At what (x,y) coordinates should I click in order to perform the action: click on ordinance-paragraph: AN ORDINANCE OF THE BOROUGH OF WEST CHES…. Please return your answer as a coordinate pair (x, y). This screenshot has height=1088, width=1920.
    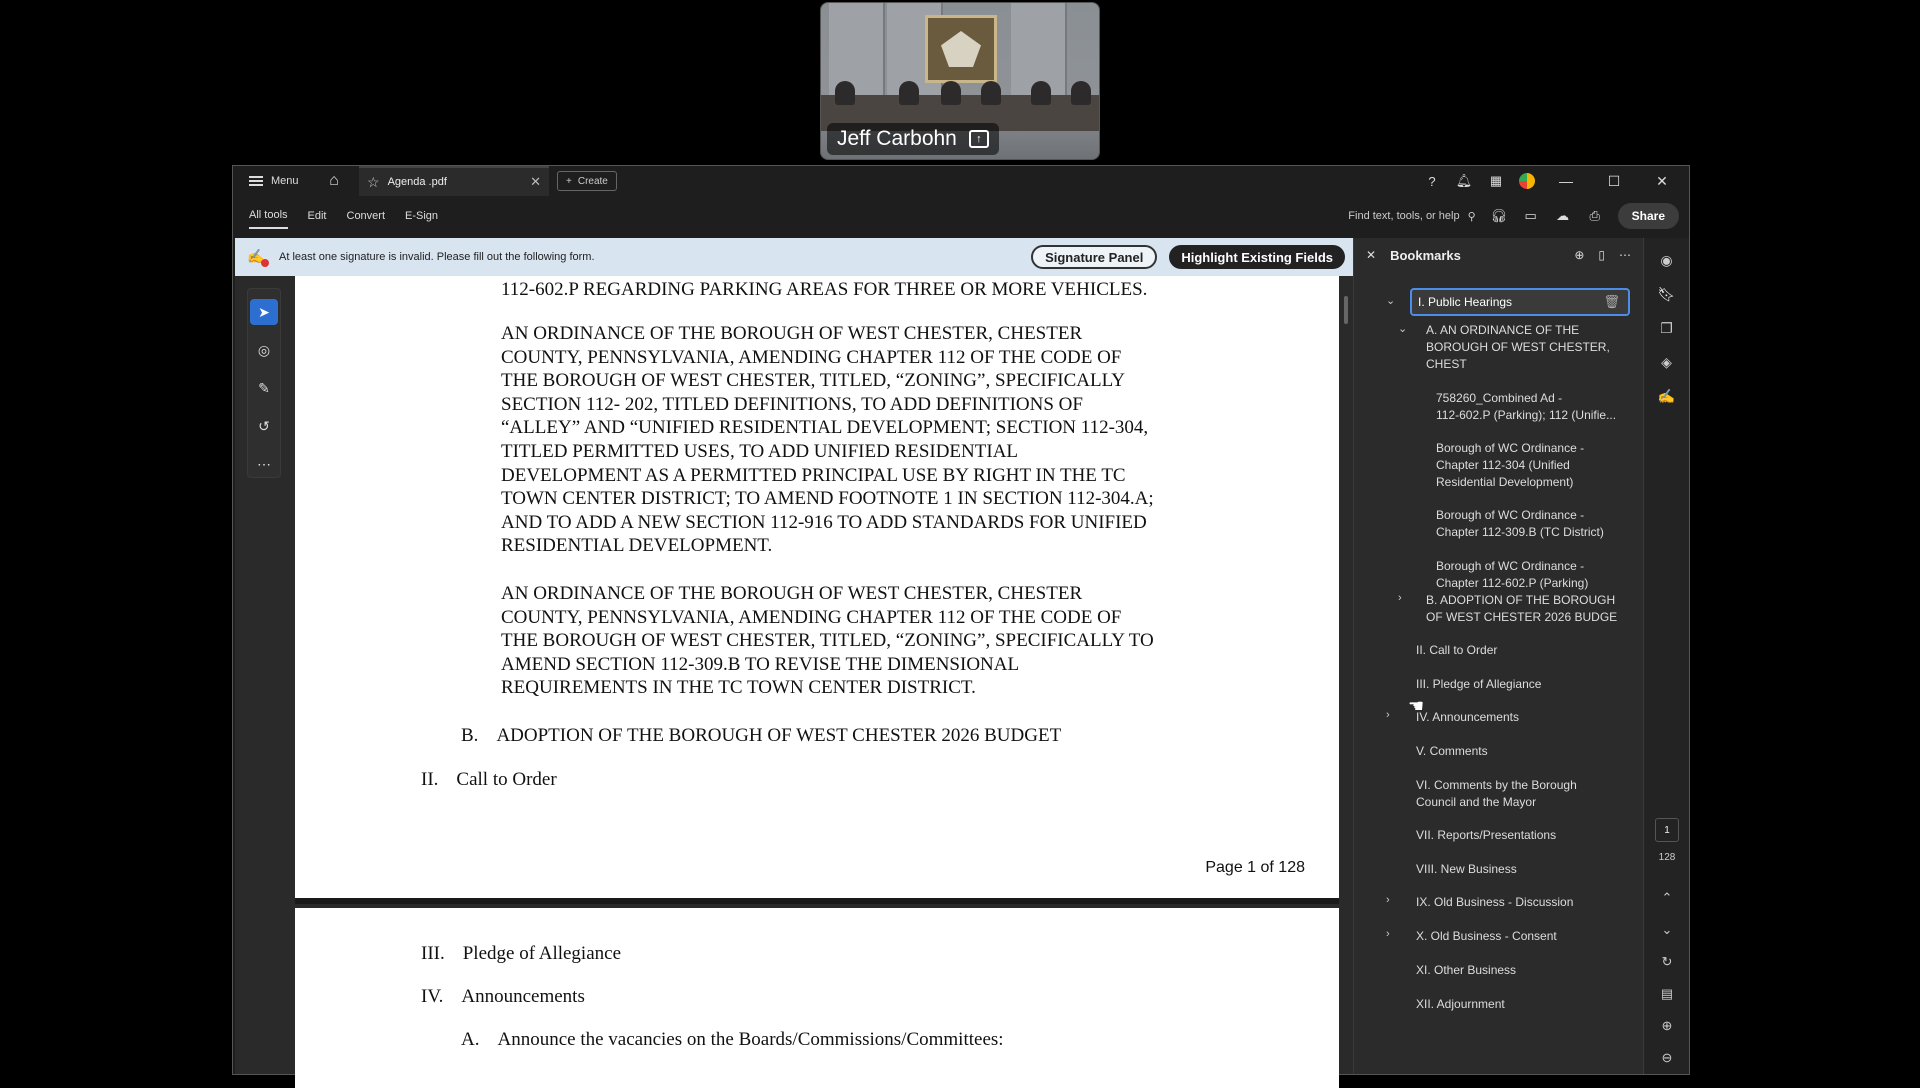
    Looking at the image, I should click on (827, 440).